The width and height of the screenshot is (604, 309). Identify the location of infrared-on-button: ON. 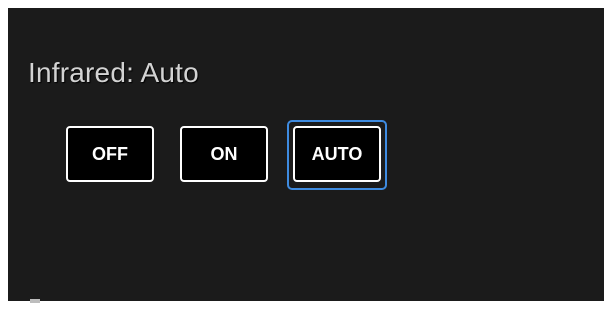
(224, 154).